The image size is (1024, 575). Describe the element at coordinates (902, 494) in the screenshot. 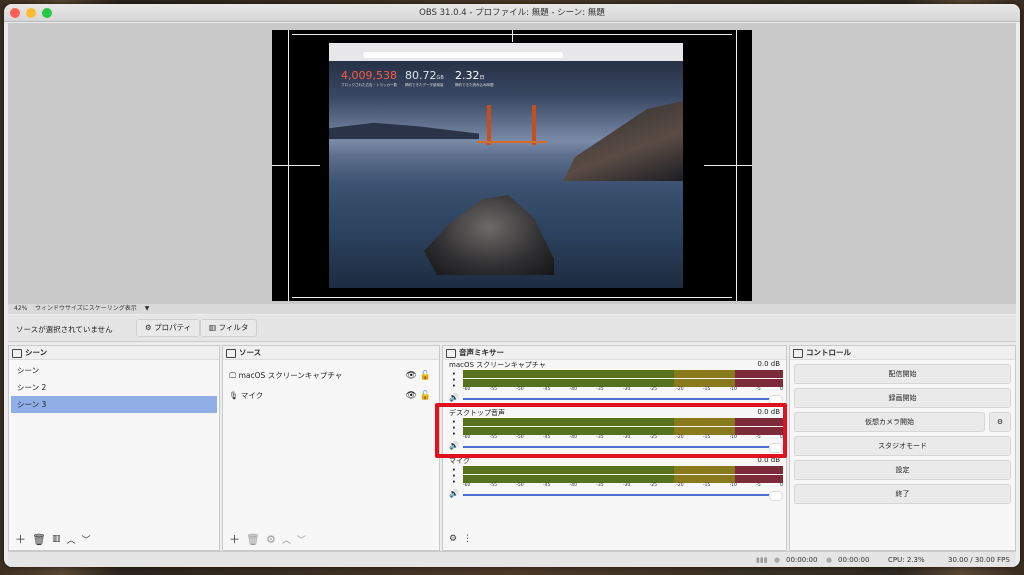

I see `exit-button: 終了` at that location.